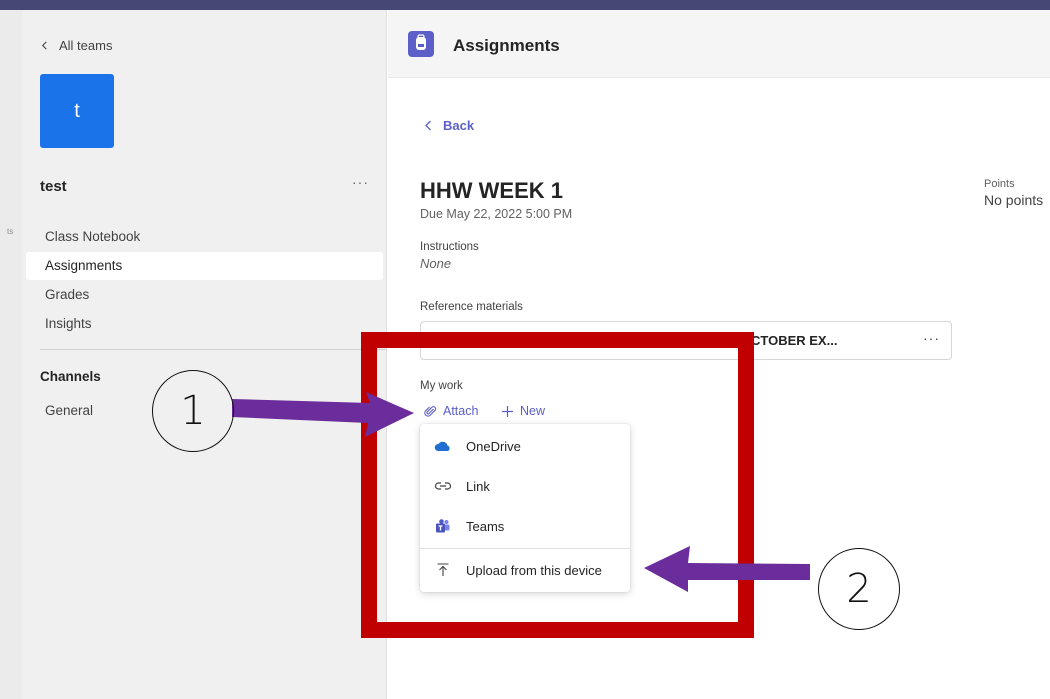 The height and width of the screenshot is (699, 1050). I want to click on assignments-backpack-icon, so click(421, 44).